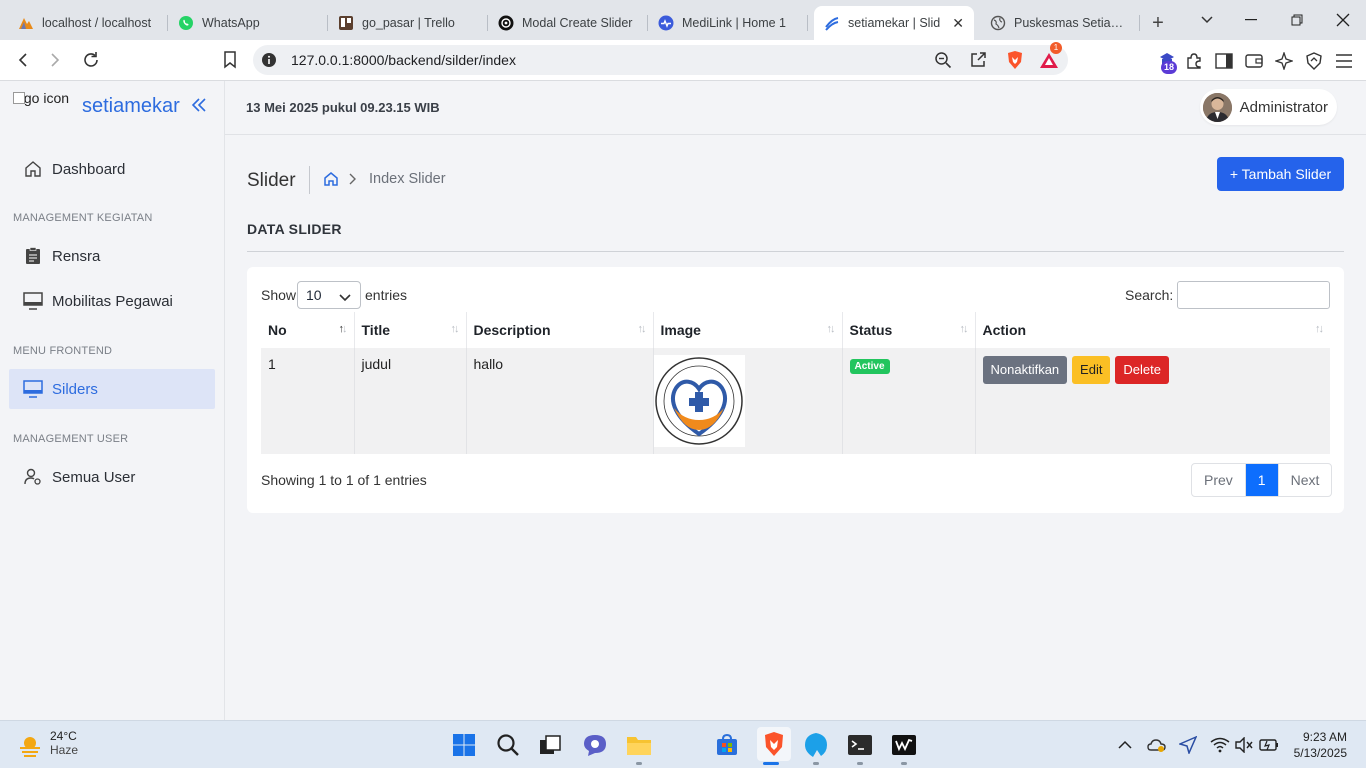 The width and height of the screenshot is (1366, 768). I want to click on address-bar: 127.0.0.1:8000/backend/silder/index 1, so click(660, 58).